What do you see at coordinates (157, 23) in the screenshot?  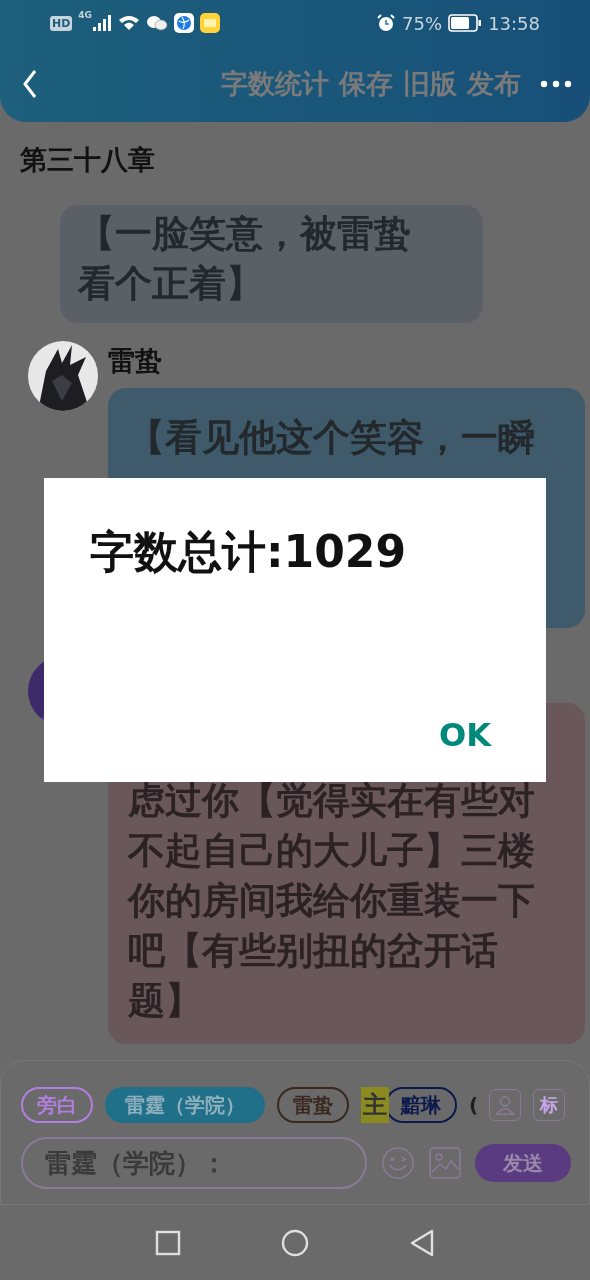 I see `chat-app-icon` at bounding box center [157, 23].